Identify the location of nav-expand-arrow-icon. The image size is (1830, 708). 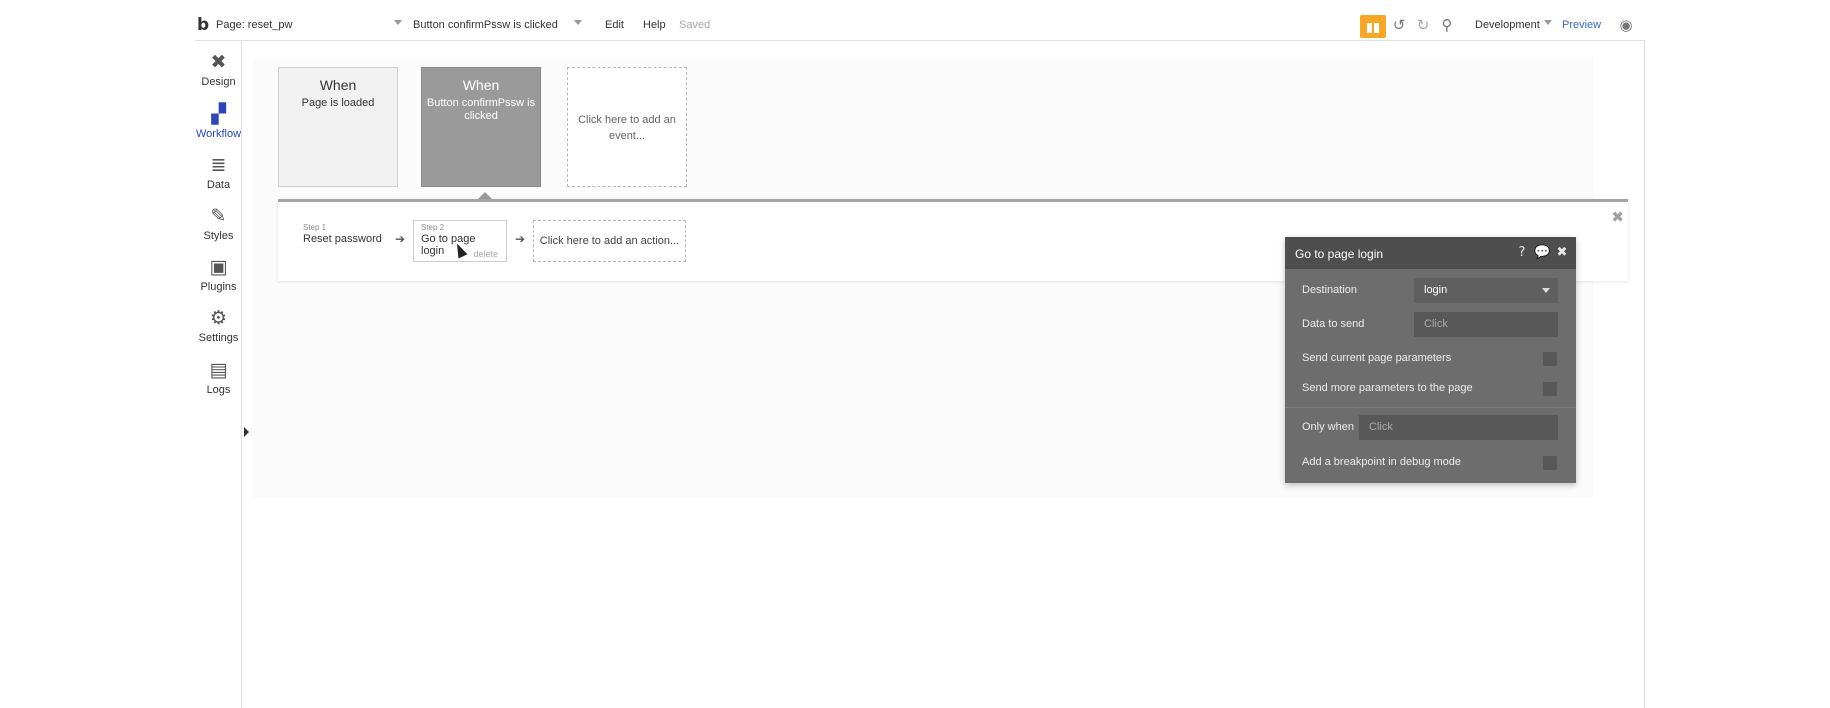
(246, 432).